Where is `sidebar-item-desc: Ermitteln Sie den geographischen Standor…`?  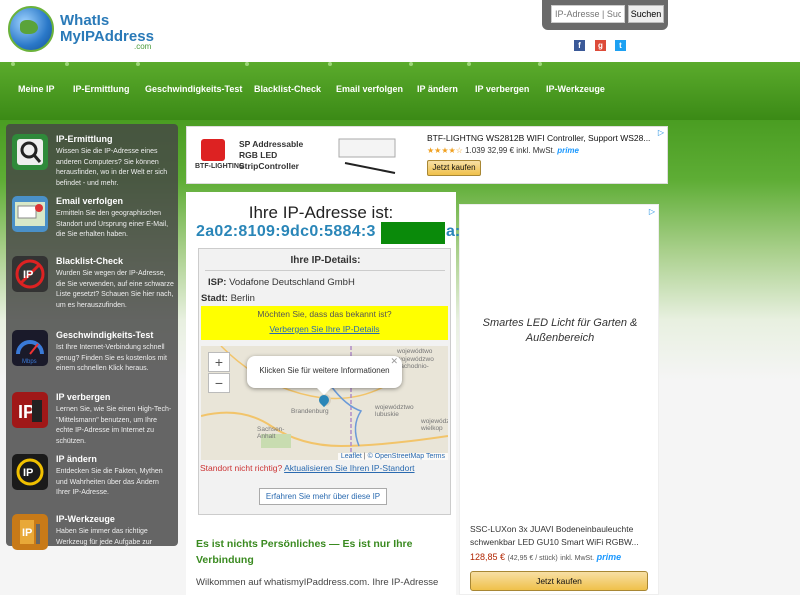 sidebar-item-desc: Ermitteln Sie den geographischen Standor… is located at coordinates (112, 224).